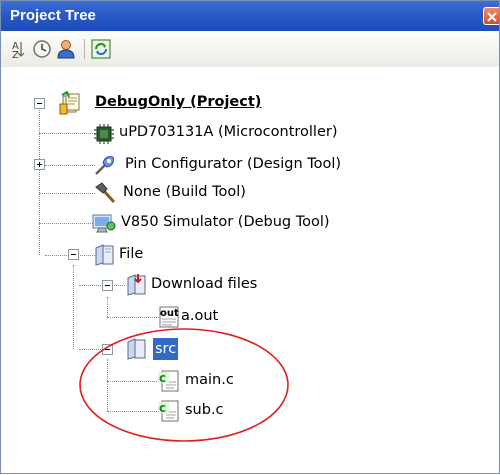  What do you see at coordinates (104, 223) in the screenshot?
I see `simulator-icon` at bounding box center [104, 223].